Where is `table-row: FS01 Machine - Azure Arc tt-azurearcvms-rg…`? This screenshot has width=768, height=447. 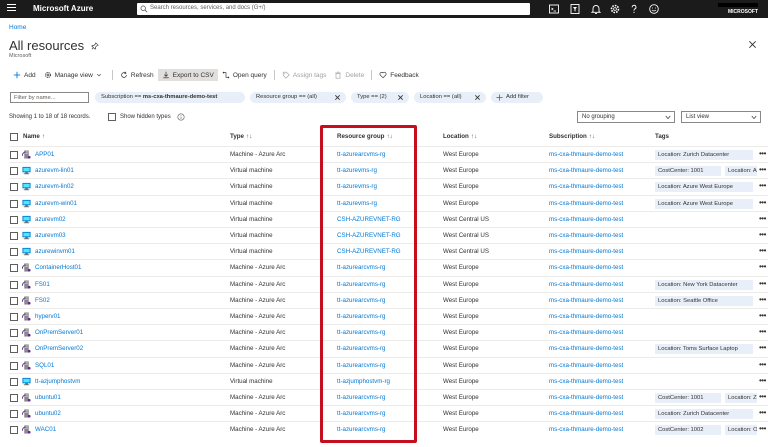
table-row: FS01 Machine - Azure Arc tt-azurearcvms-rg… is located at coordinates (388, 283).